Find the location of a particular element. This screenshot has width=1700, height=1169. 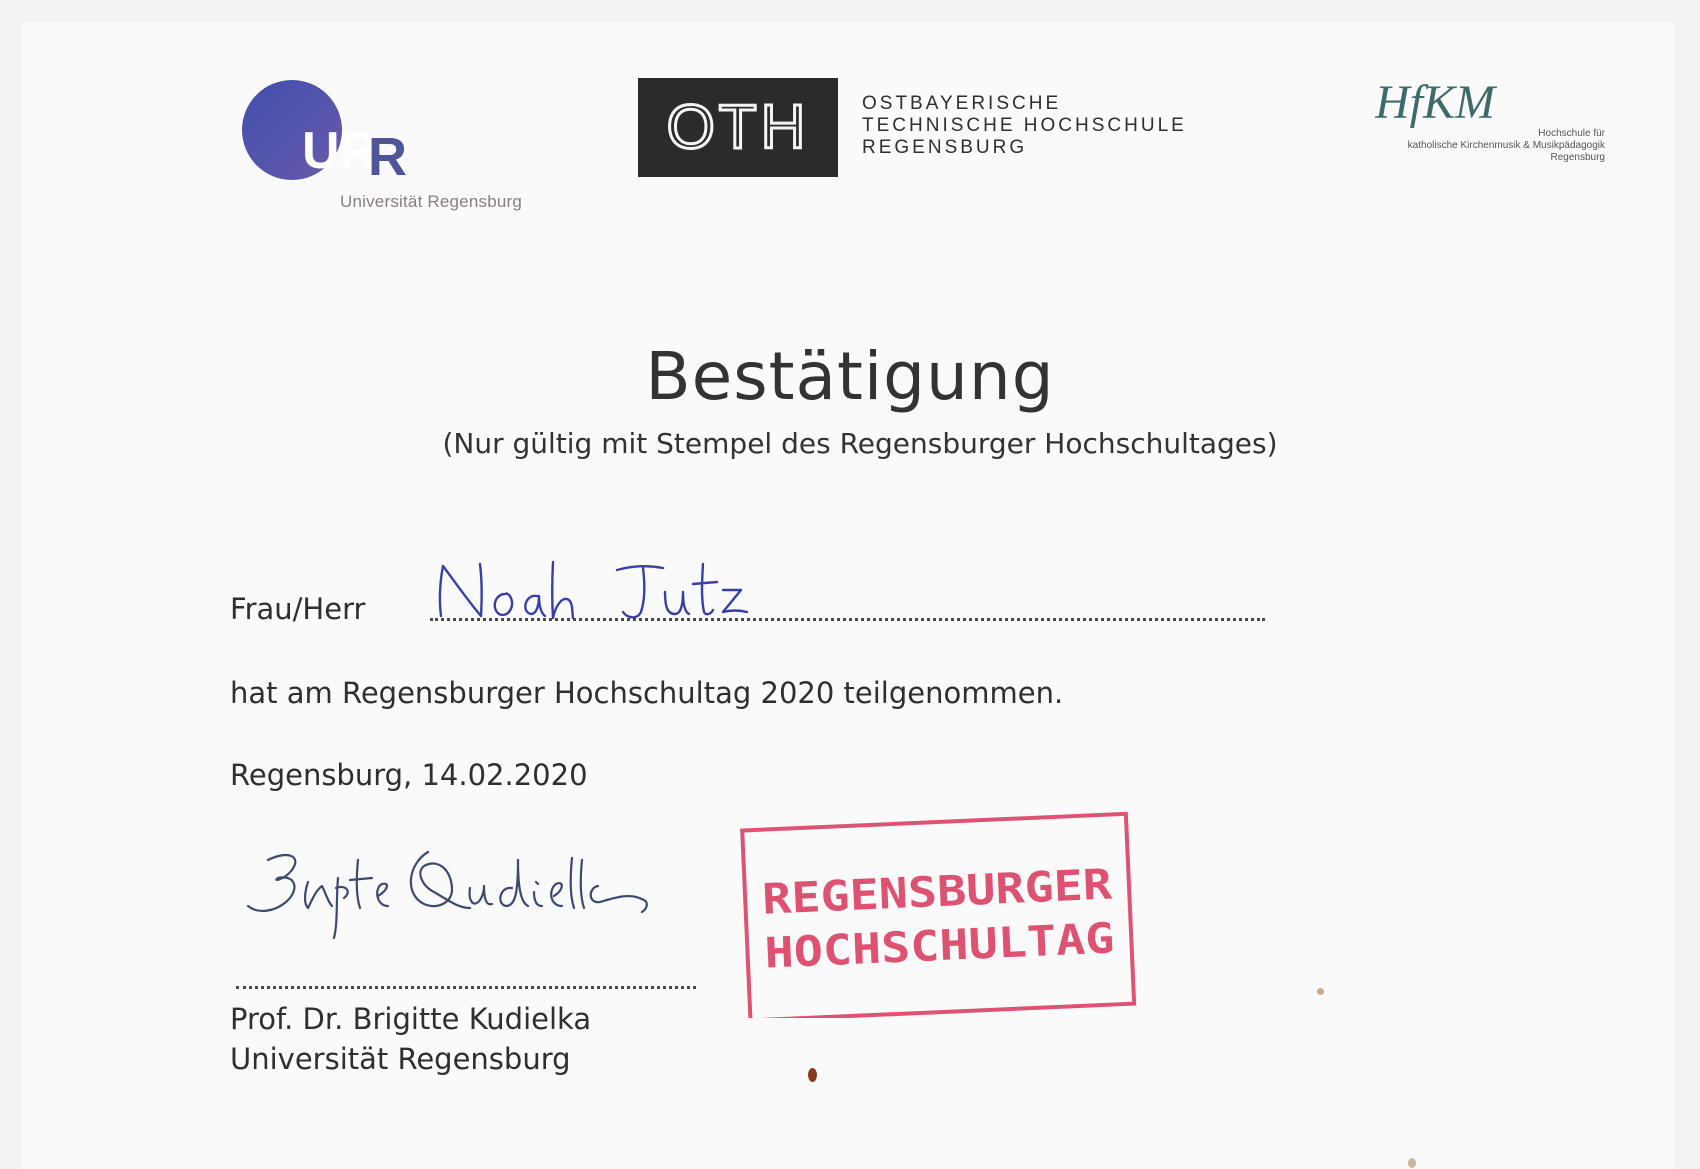

svg-text: R is located at coordinates (387, 157).